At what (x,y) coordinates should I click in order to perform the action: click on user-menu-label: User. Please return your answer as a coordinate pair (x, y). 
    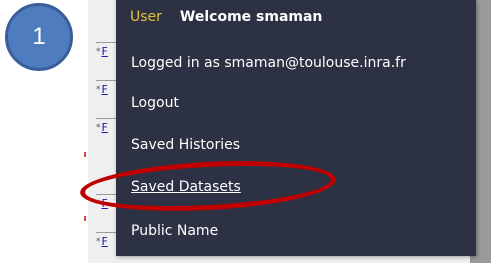
    Looking at the image, I should click on (146, 17).